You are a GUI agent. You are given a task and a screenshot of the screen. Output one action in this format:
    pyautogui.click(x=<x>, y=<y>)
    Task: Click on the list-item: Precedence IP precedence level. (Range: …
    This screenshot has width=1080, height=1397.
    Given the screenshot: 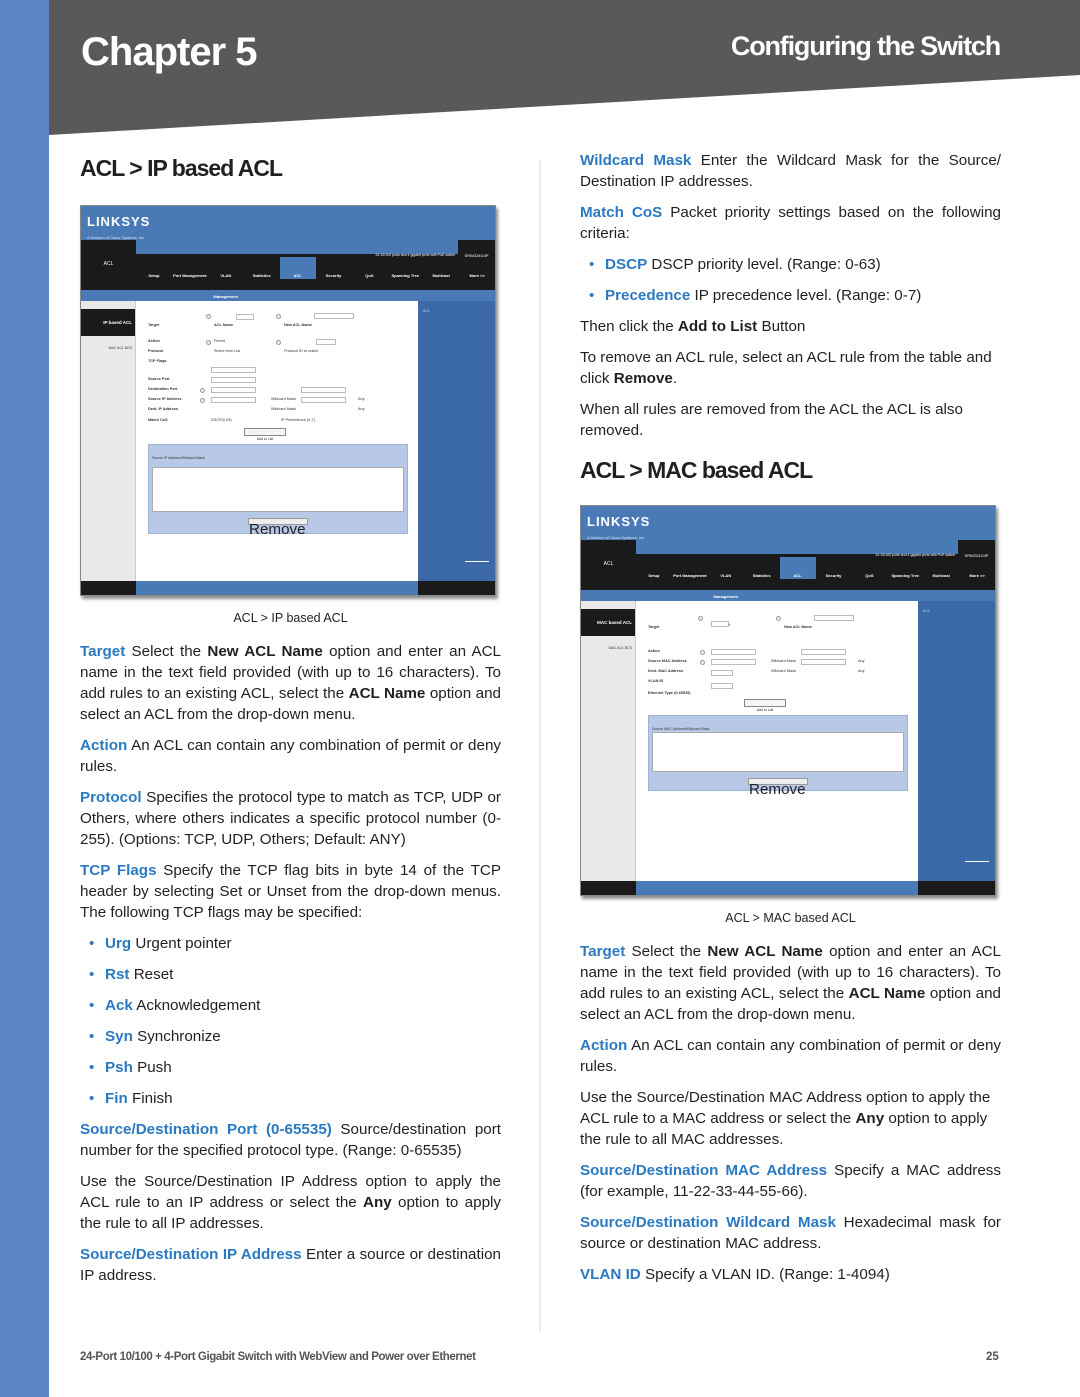 What is the action you would take?
    pyautogui.click(x=790, y=295)
    